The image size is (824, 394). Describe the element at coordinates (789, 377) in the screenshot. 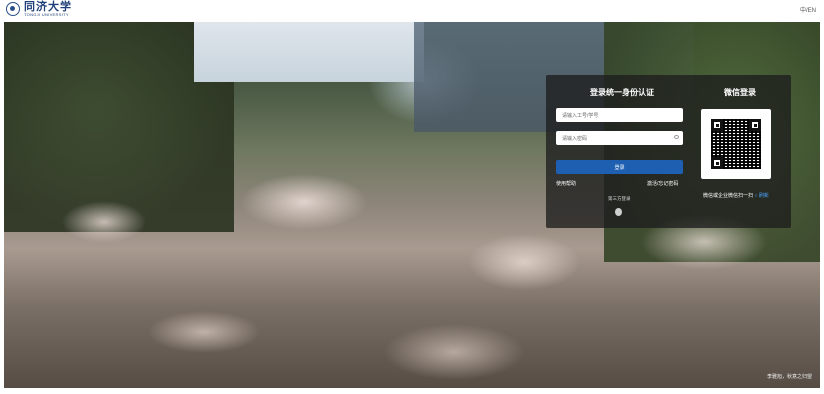

I see `photo-credit: 李雅旭，秋意之归望` at that location.